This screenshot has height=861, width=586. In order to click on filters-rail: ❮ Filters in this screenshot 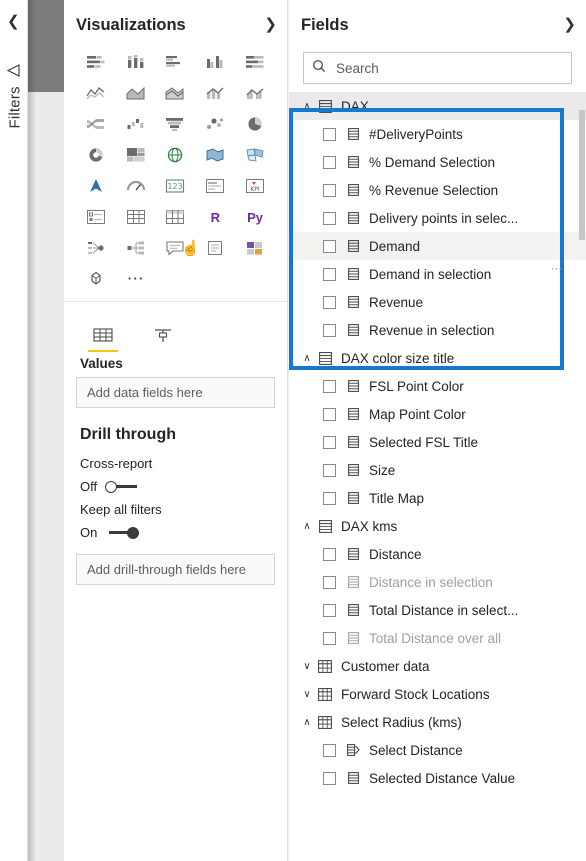, I will do `click(14, 430)`.